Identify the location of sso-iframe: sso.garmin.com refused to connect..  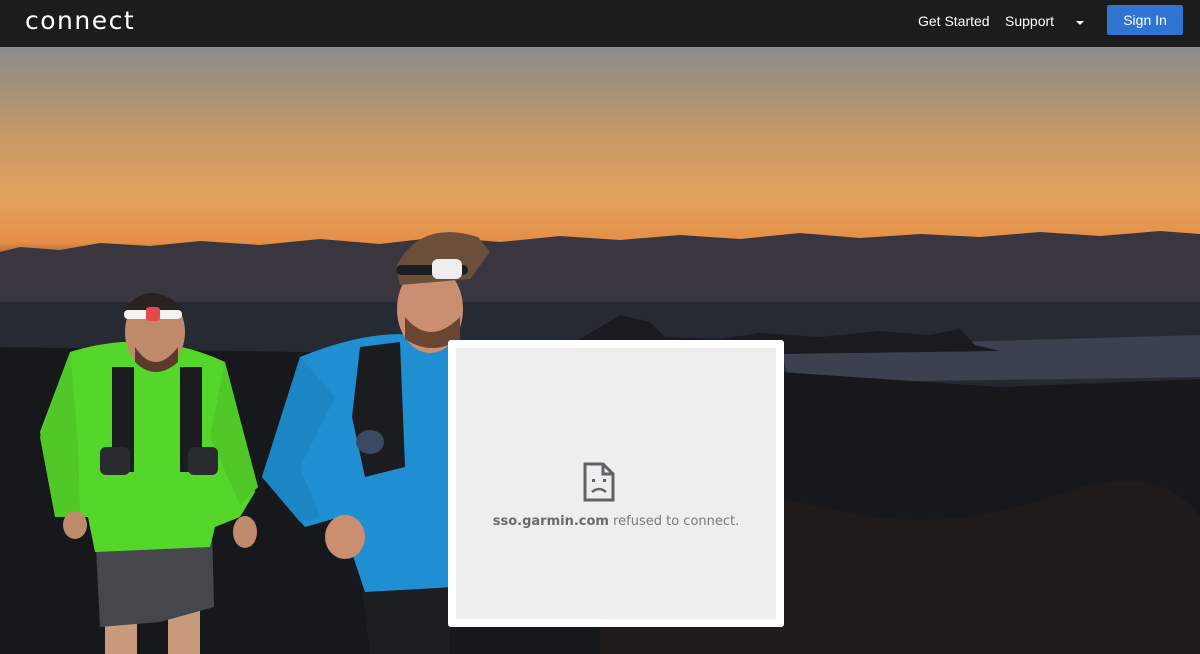
(616, 483).